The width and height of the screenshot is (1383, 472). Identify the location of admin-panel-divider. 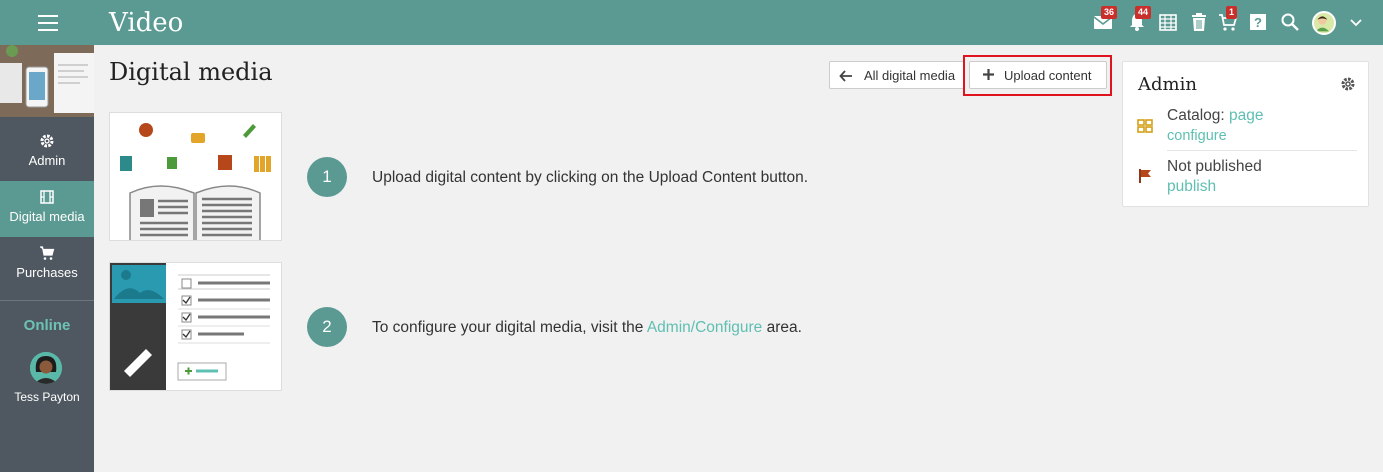
(1262, 150).